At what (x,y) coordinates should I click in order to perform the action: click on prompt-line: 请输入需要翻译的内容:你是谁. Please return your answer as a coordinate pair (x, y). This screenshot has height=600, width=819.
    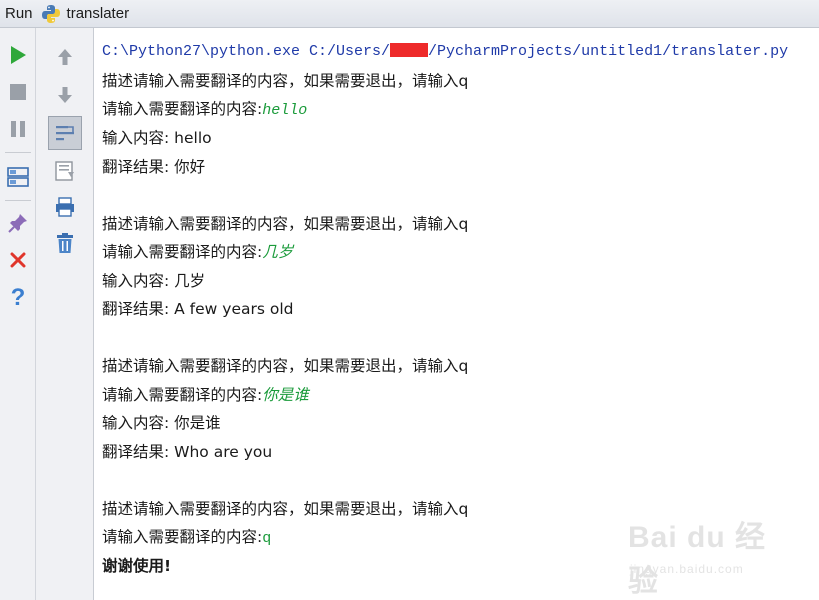
    Looking at the image, I should click on (205, 395).